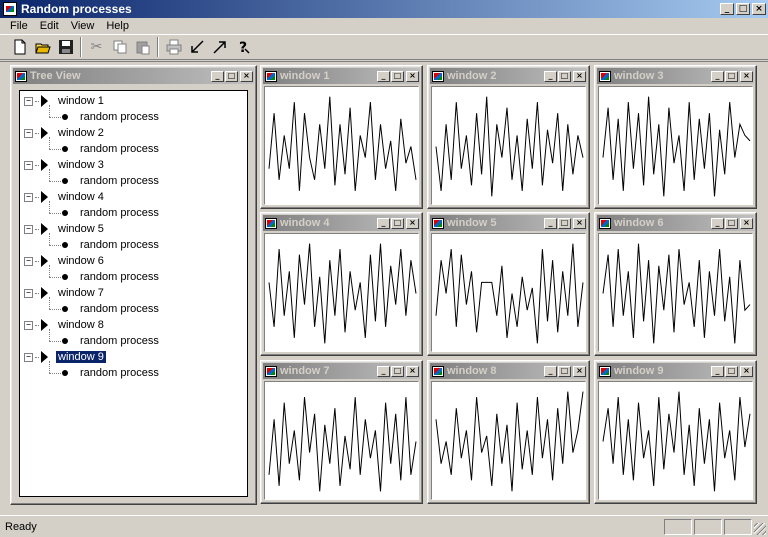 This screenshot has width=768, height=537. What do you see at coordinates (341, 284) in the screenshot?
I see `plot-window: window 4 _ □ ×` at bounding box center [341, 284].